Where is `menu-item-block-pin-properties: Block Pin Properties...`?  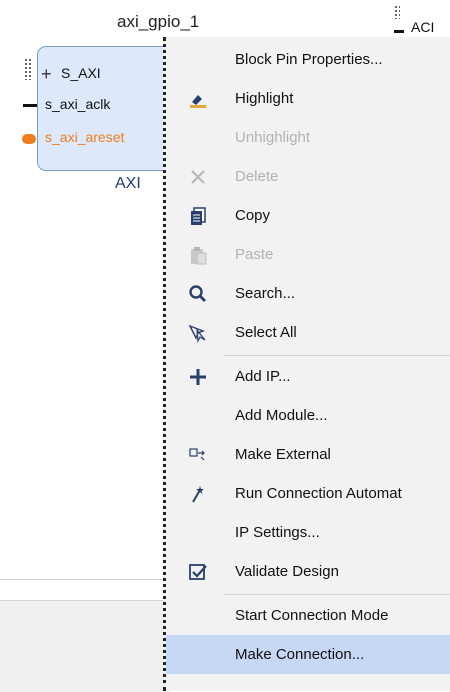
menu-item-block-pin-properties: Block Pin Properties... is located at coordinates (308, 59).